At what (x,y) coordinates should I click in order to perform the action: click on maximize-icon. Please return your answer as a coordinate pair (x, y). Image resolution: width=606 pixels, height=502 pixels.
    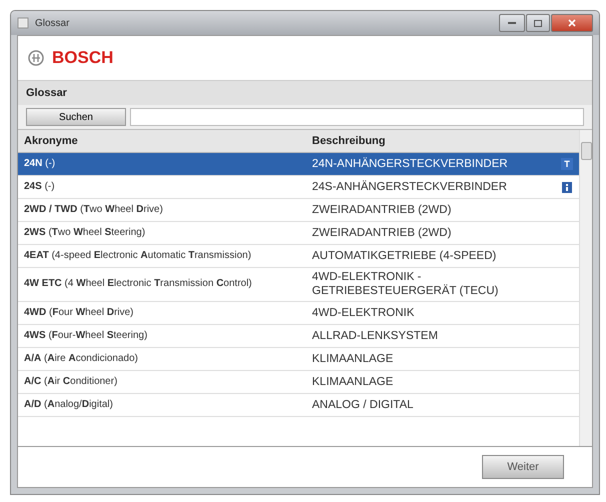
    Looking at the image, I should click on (538, 23).